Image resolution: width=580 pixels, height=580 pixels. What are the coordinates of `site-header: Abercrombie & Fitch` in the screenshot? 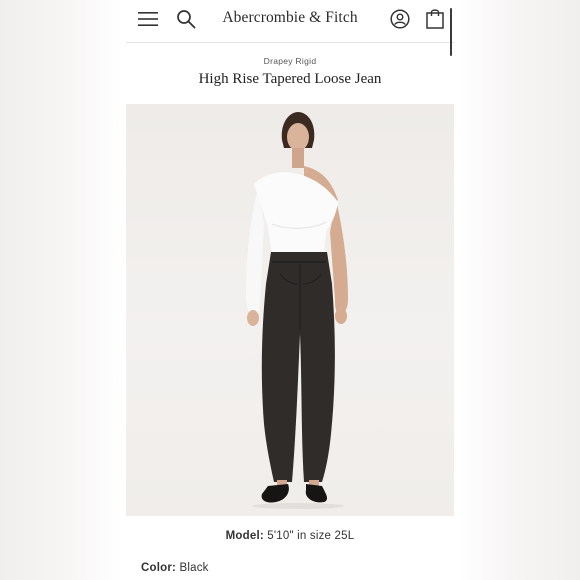 It's located at (290, 21).